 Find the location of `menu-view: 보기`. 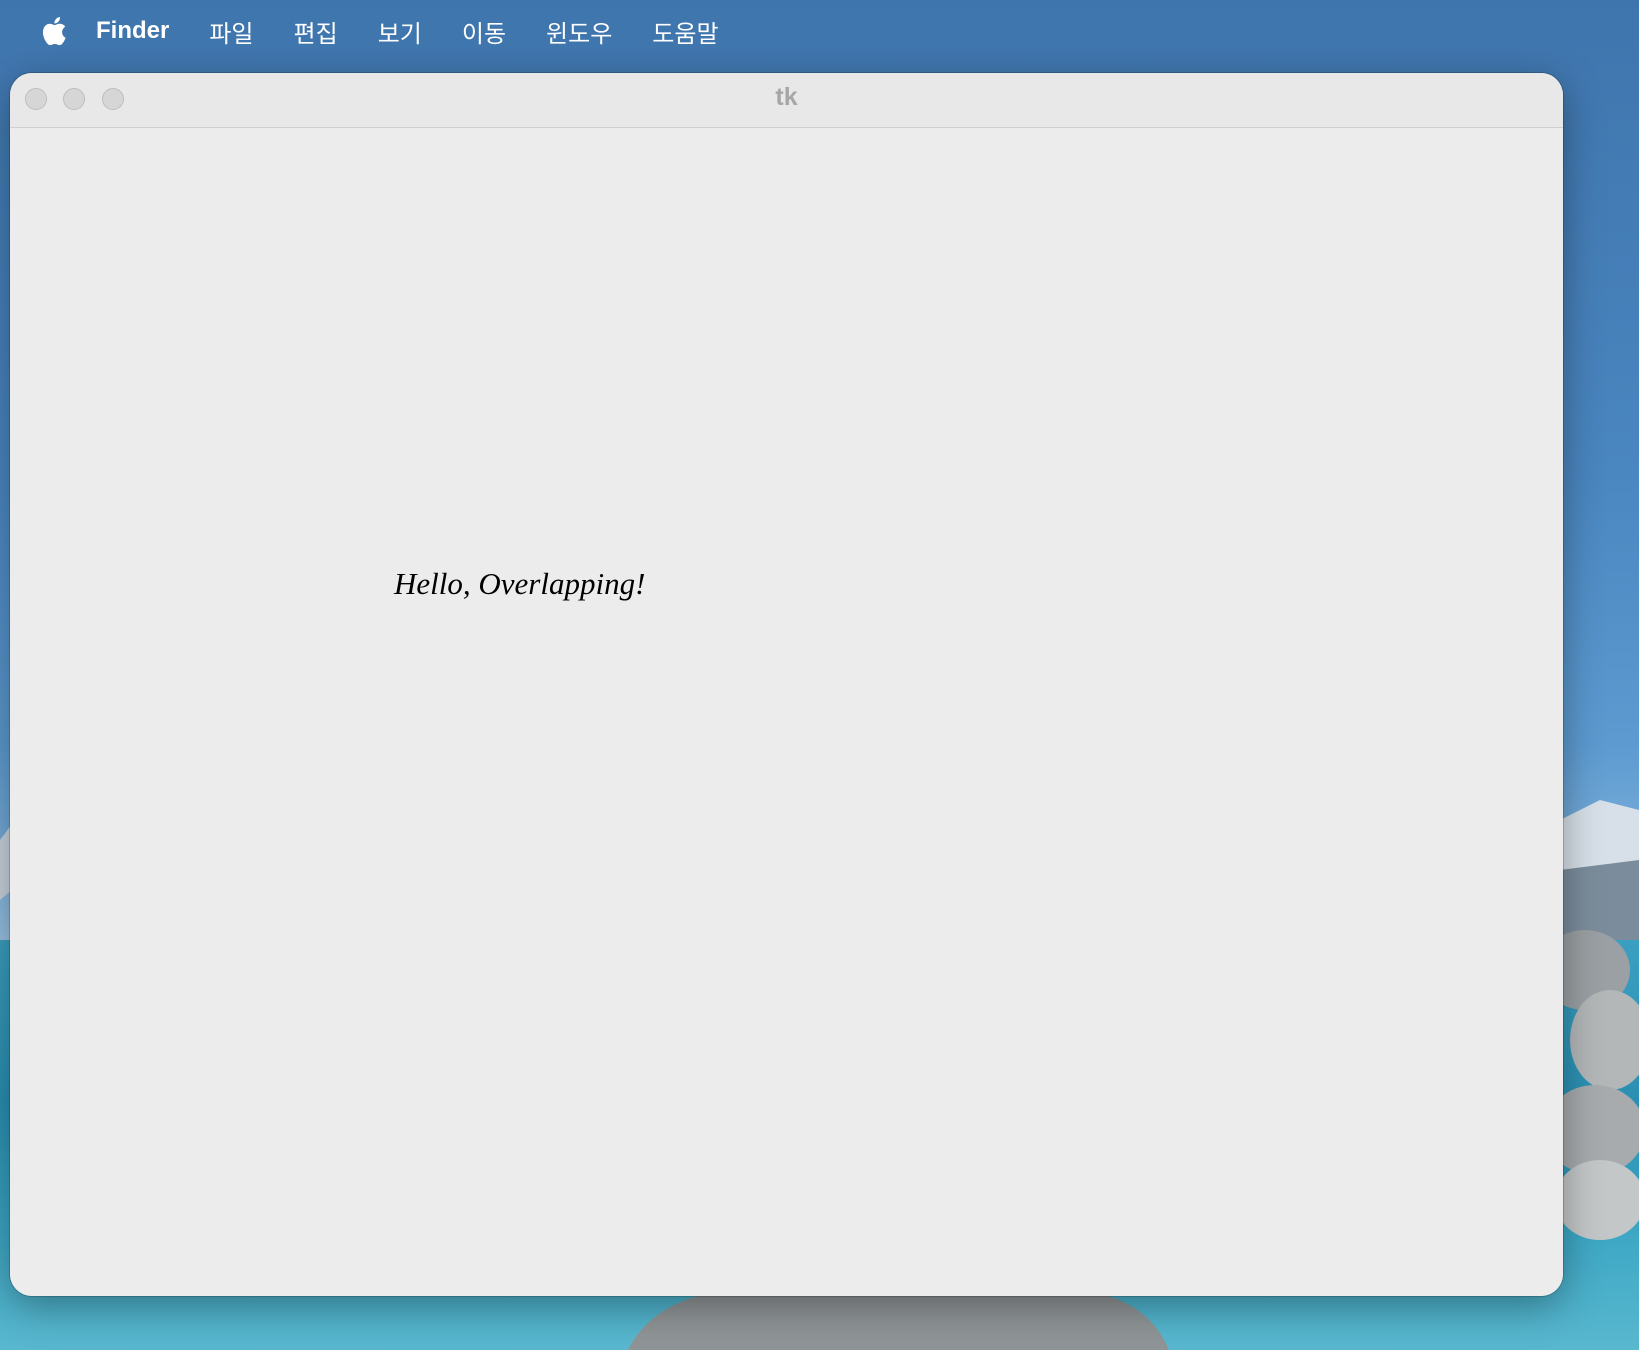

menu-view: 보기 is located at coordinates (400, 31).